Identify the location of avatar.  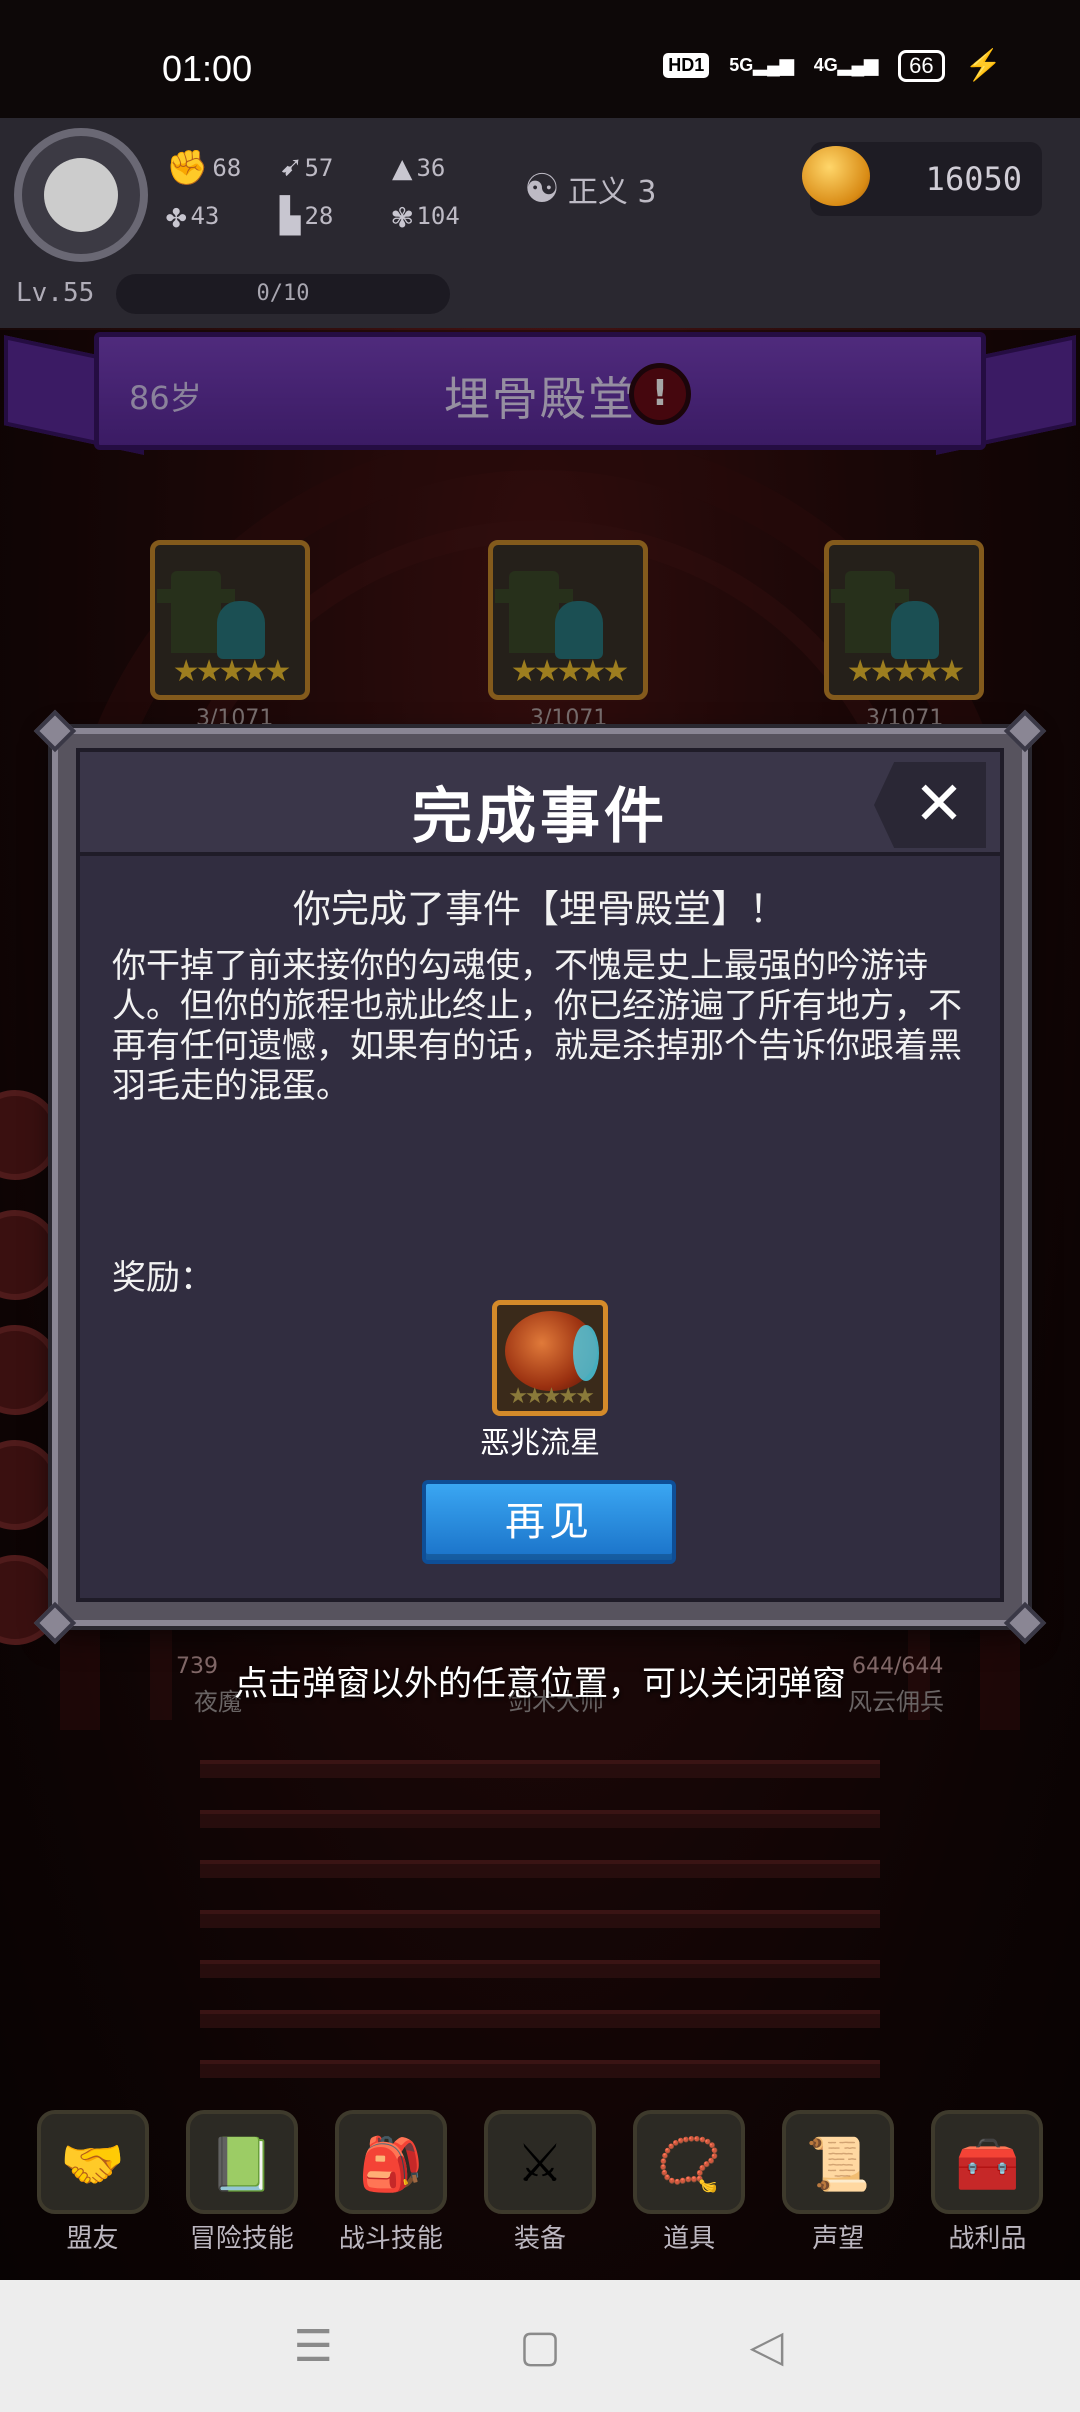
(81, 195).